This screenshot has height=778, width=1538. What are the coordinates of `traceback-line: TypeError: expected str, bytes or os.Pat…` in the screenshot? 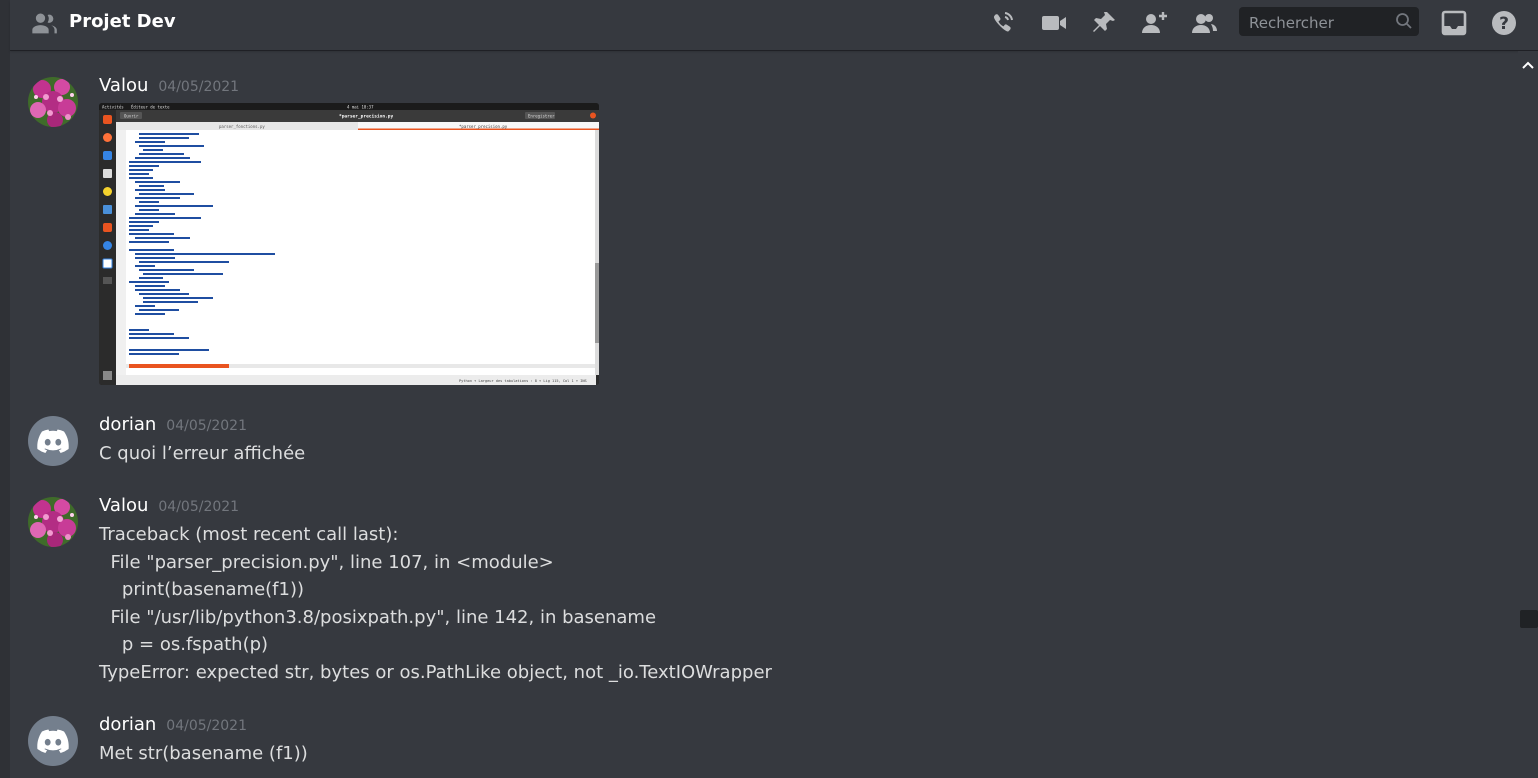 It's located at (435, 672).